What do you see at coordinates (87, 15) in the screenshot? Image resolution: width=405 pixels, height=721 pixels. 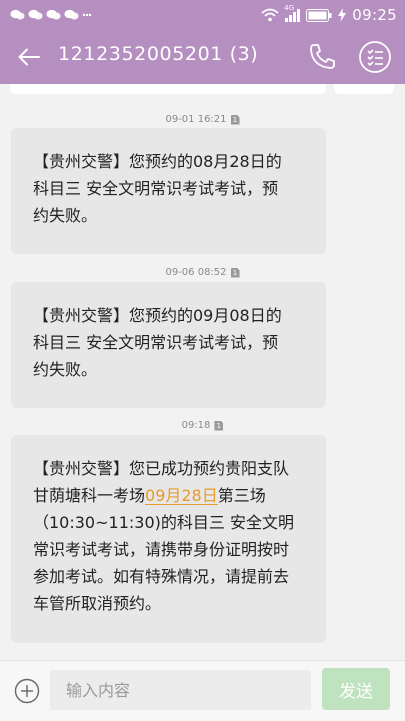 I see `more-dots-icon` at bounding box center [87, 15].